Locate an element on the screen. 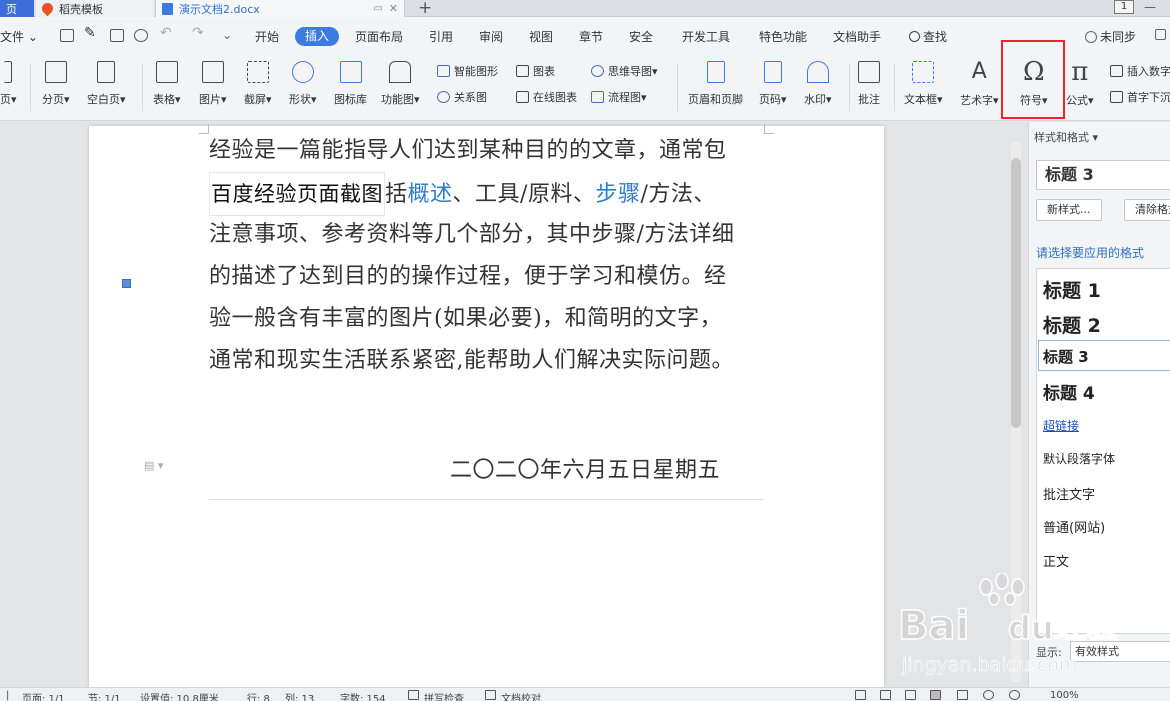  eye-protection-icon is located at coordinates (1014, 695).